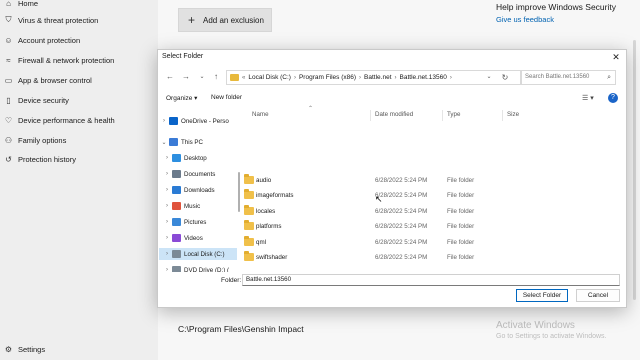 The height and width of the screenshot is (360, 640). What do you see at coordinates (202, 77) in the screenshot?
I see `recent-chevron-icon: ⌄` at bounding box center [202, 77].